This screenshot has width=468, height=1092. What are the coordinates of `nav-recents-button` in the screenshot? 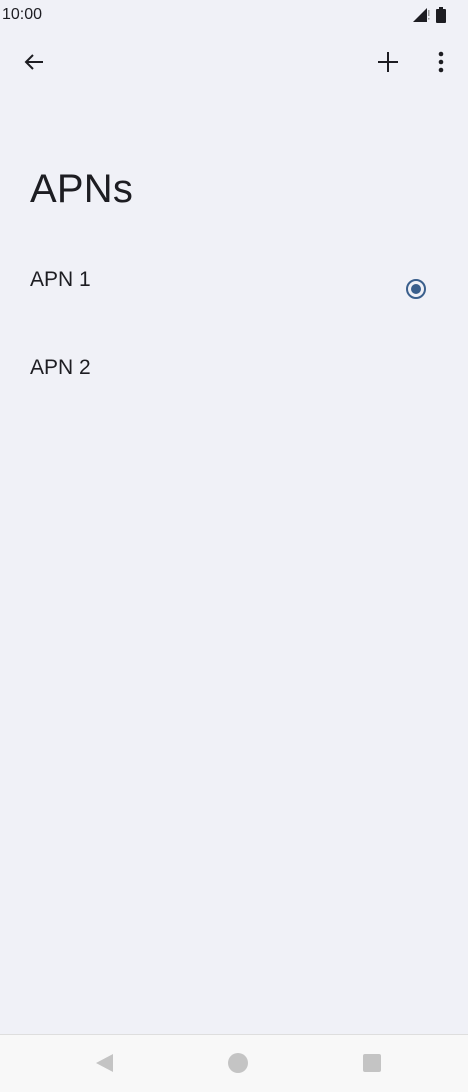 It's located at (372, 1065).